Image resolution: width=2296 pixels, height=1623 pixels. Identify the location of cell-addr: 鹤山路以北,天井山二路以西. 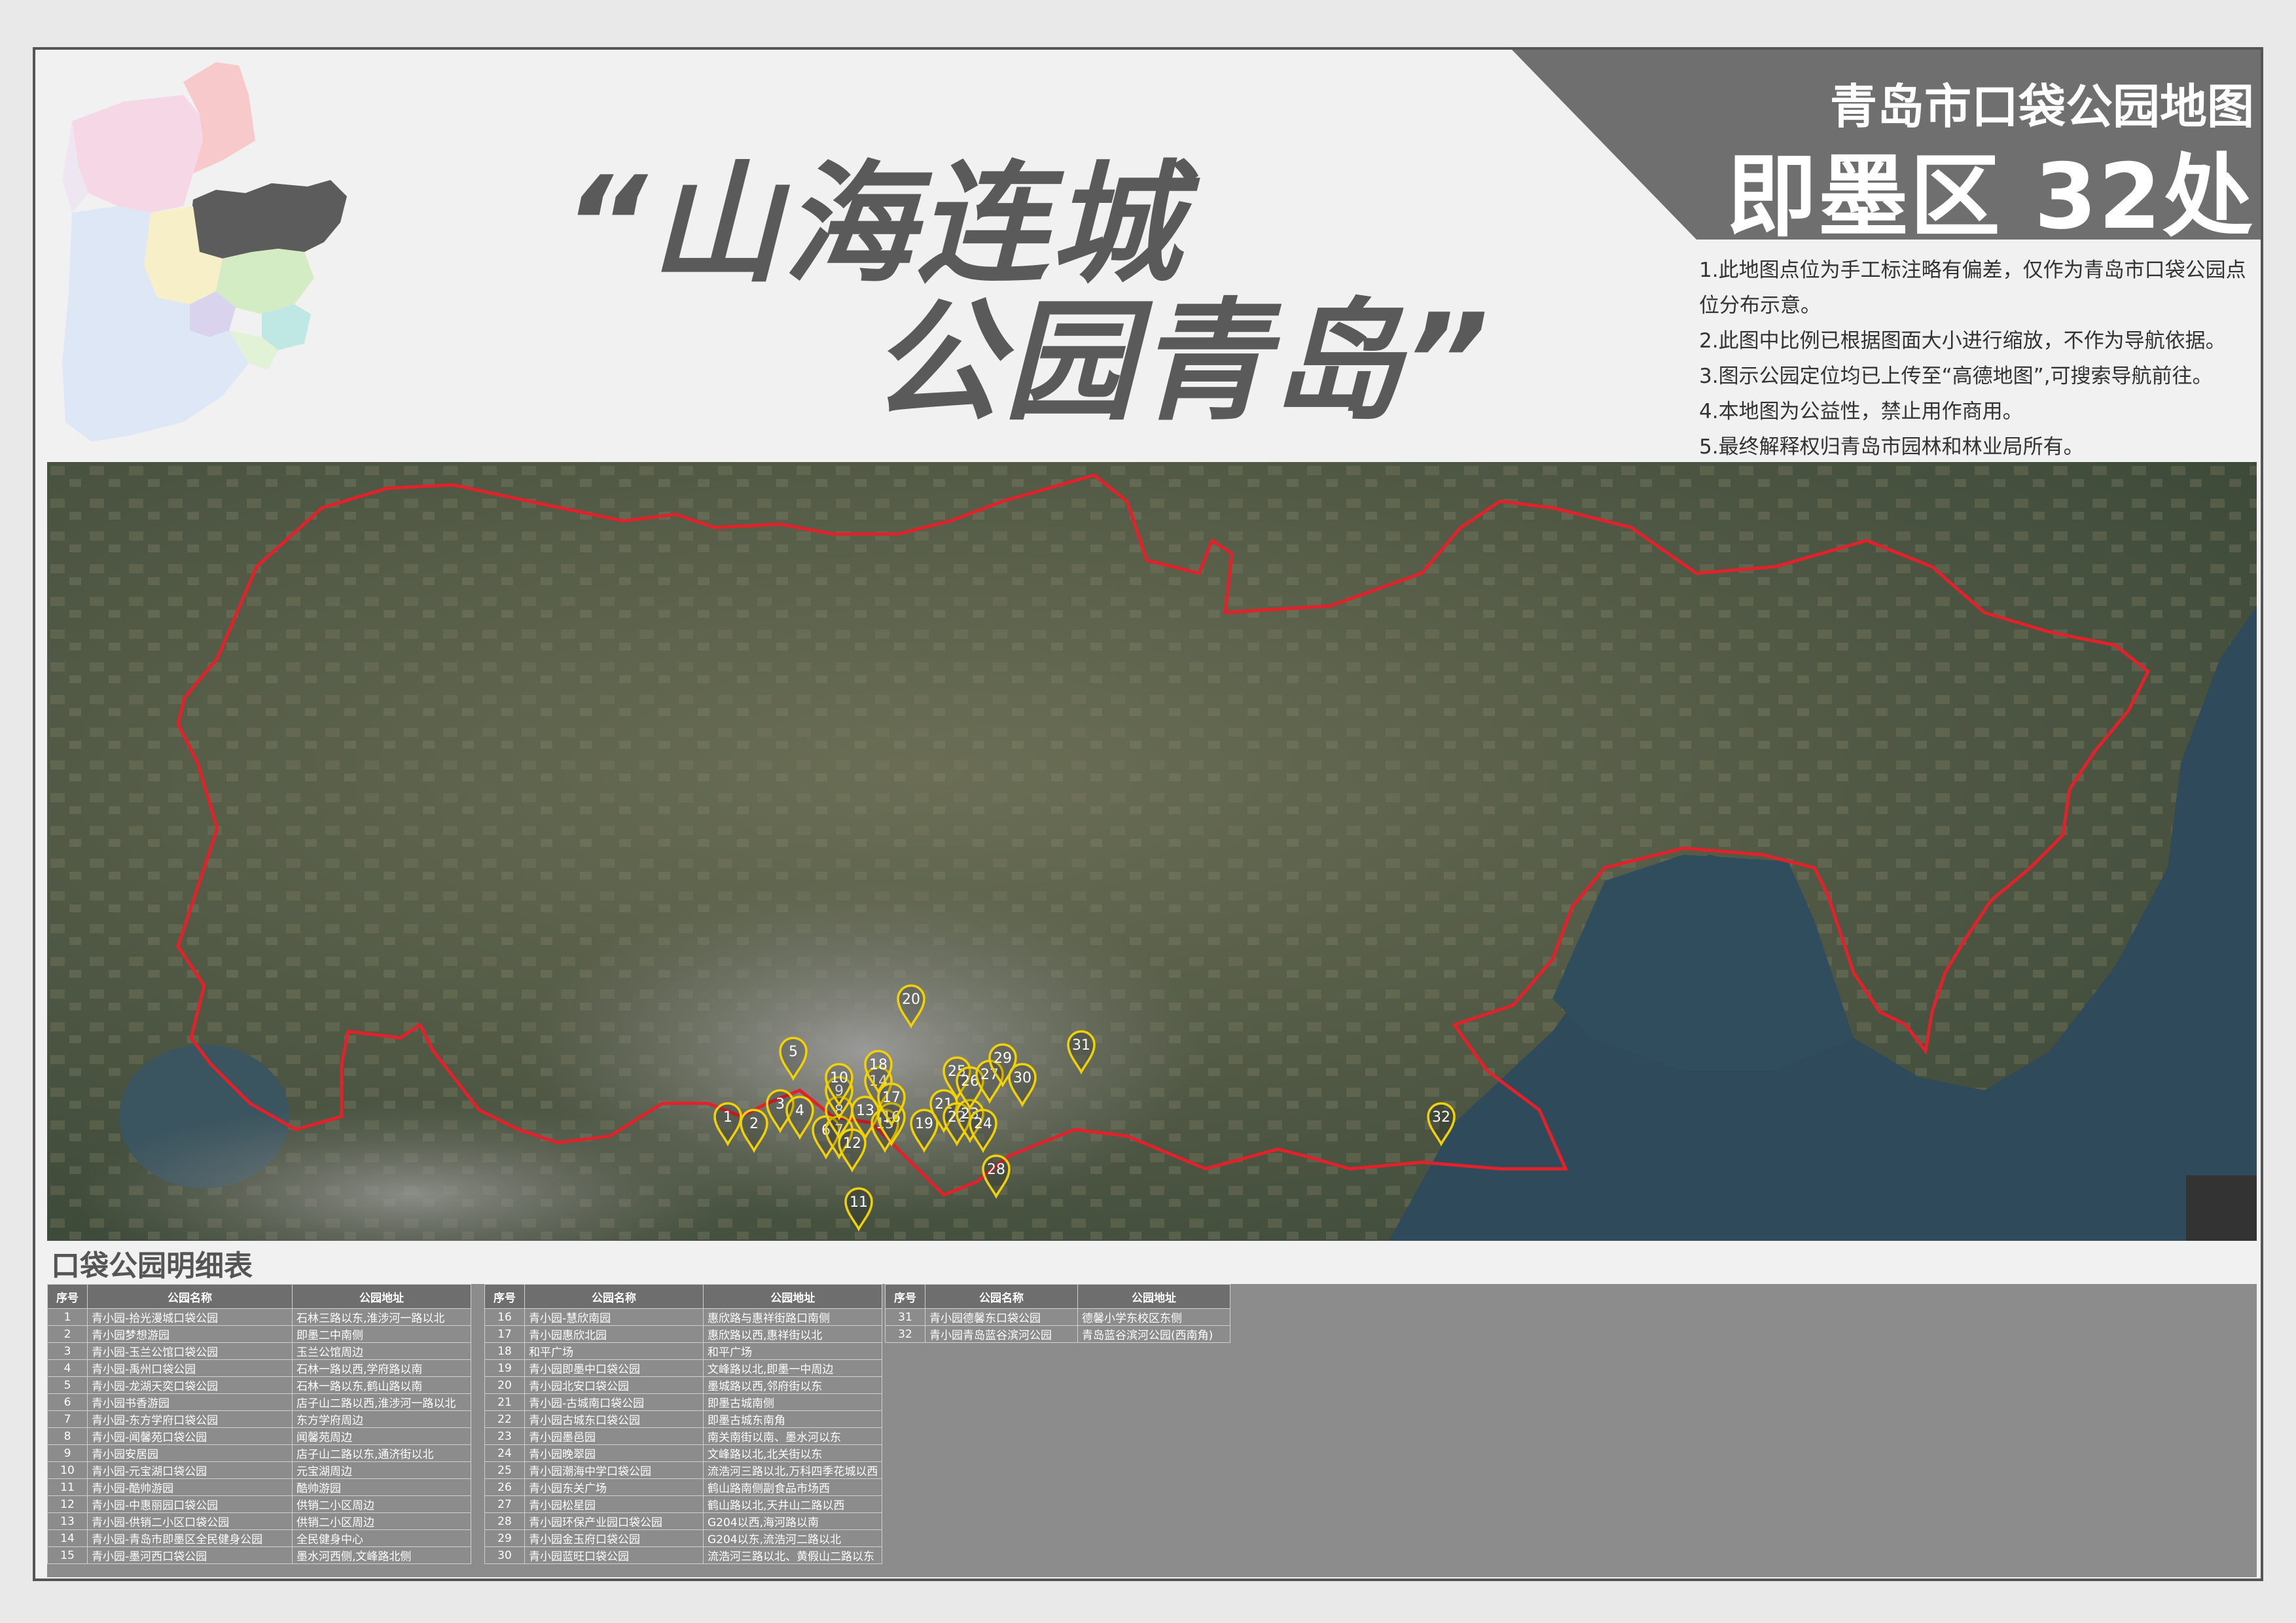
(792, 1504).